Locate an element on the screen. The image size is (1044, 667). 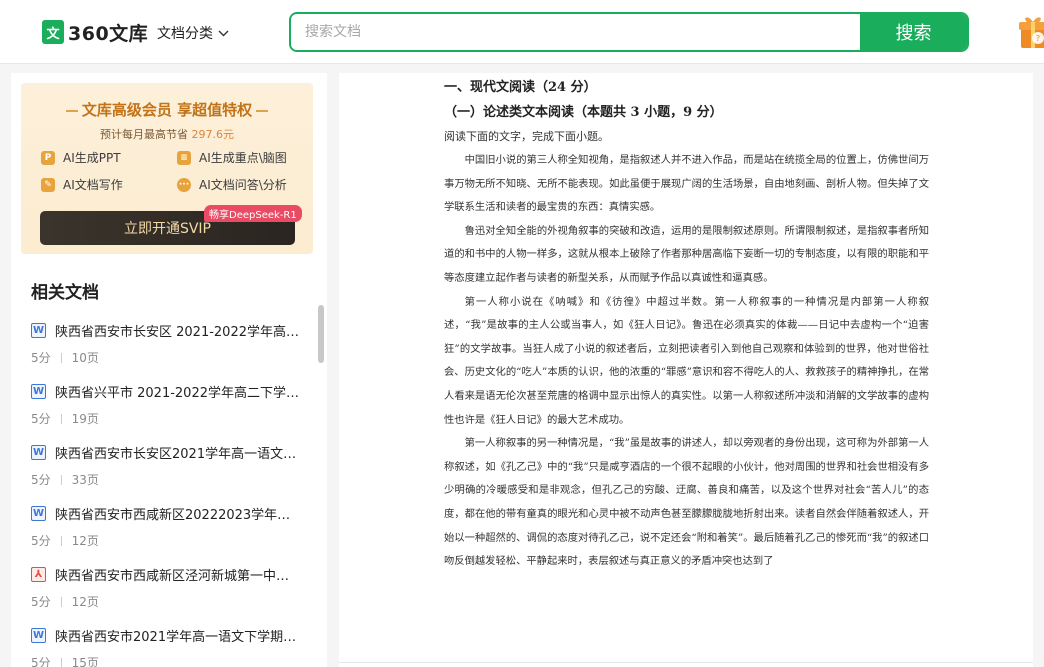
vip-subtitle: 预计每月最高节省 297.6元 is located at coordinates (167, 134).